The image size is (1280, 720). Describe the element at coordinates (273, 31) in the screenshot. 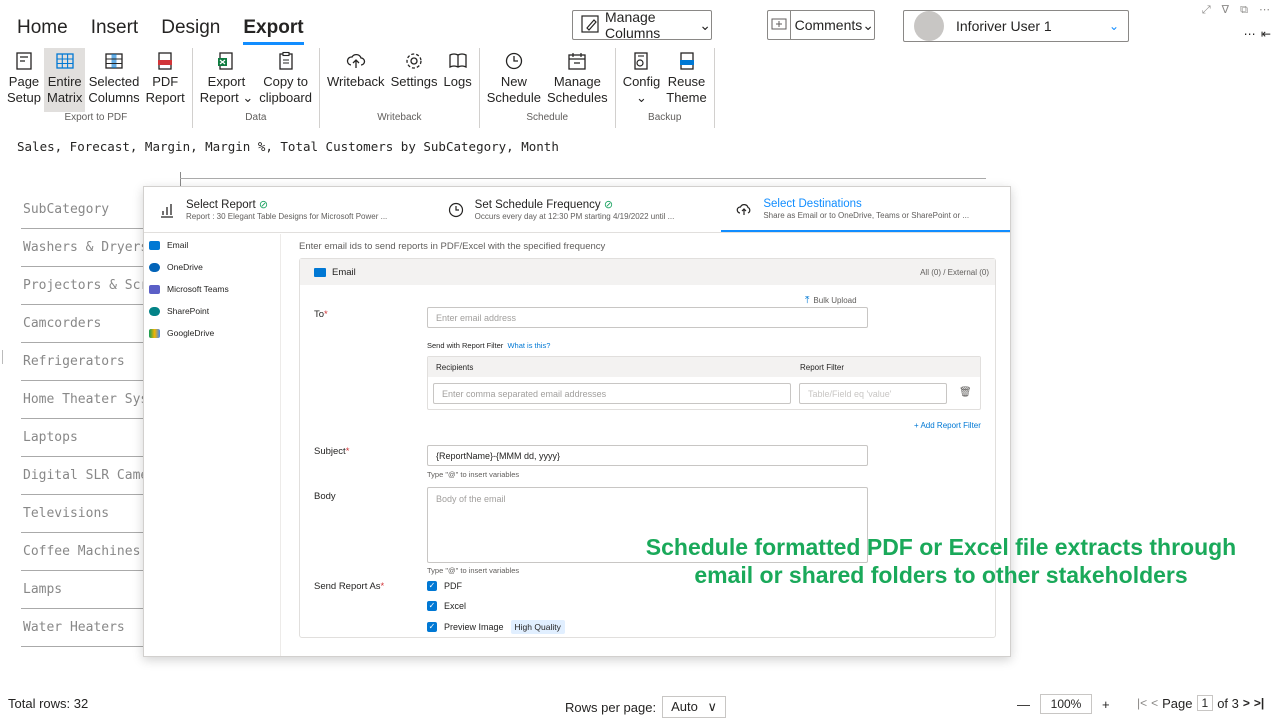

I see `tab-export: Export` at that location.